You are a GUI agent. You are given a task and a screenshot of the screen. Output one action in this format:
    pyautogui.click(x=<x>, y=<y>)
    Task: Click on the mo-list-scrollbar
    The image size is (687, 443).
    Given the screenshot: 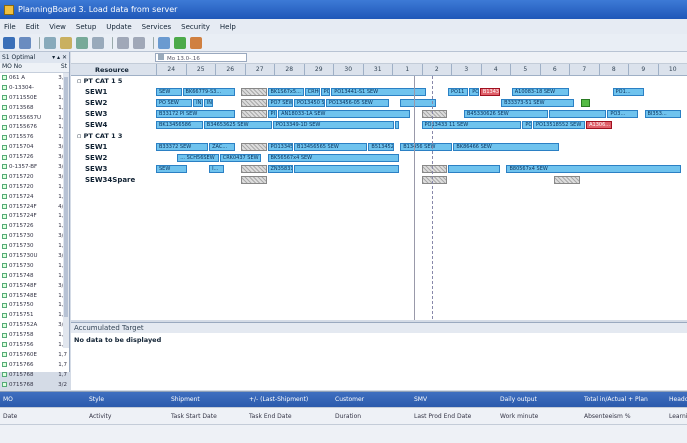 What is the action you would take?
    pyautogui.click(x=66, y=210)
    